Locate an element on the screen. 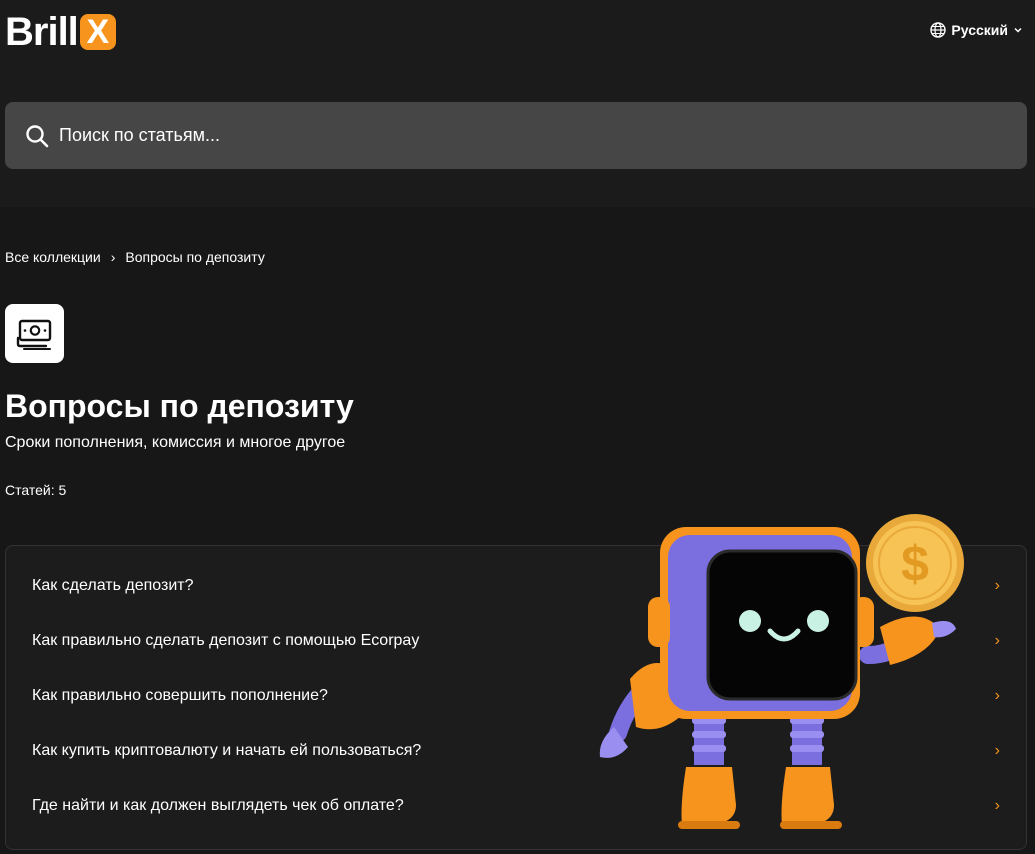 This screenshot has width=1035, height=854. breadcrumb: Все коллекции › Вопросы по депозиту is located at coordinates (135, 257).